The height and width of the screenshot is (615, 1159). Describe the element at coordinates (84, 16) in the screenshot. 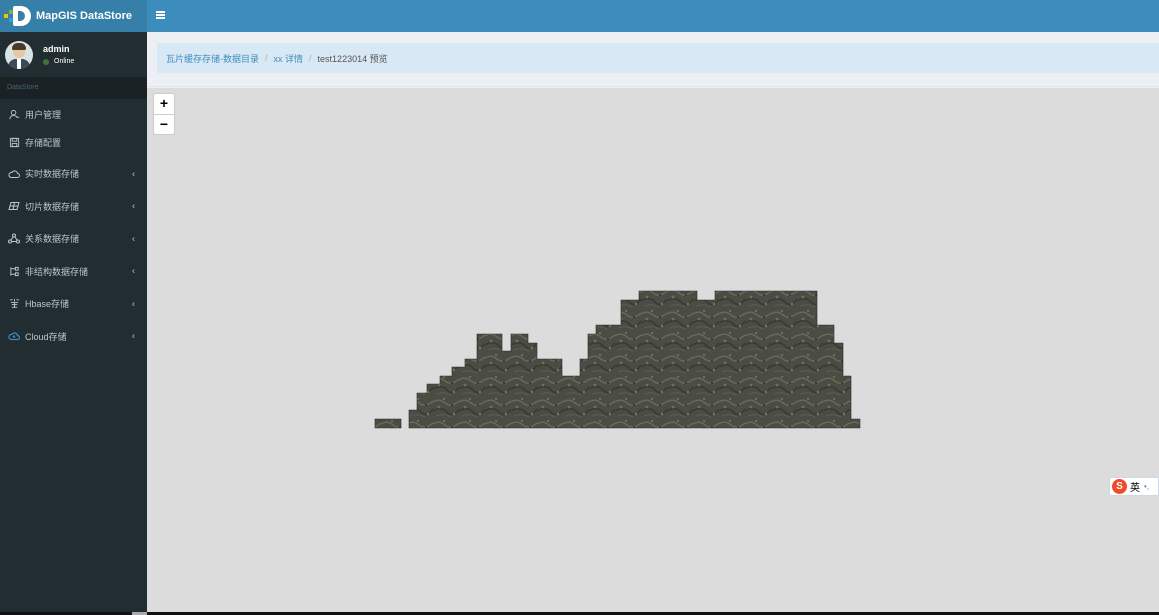

I see `app-title: MapGIS DataStore` at that location.